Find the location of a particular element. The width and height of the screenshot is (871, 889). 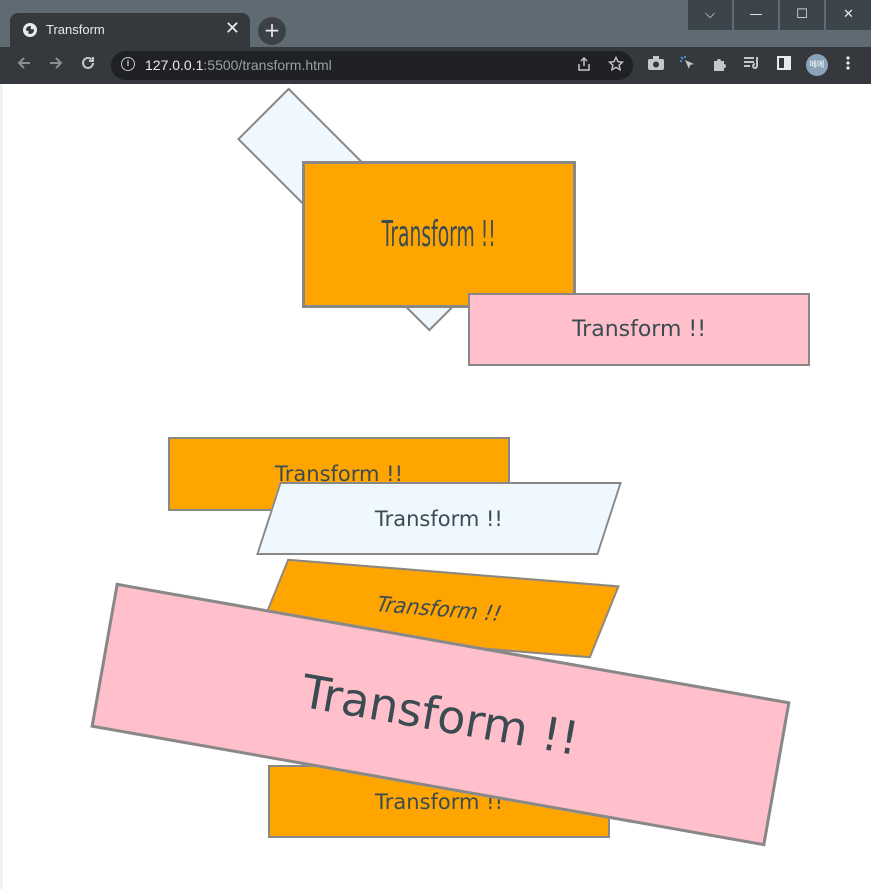

skewed-alice-box: Transform !! is located at coordinates (439, 518).